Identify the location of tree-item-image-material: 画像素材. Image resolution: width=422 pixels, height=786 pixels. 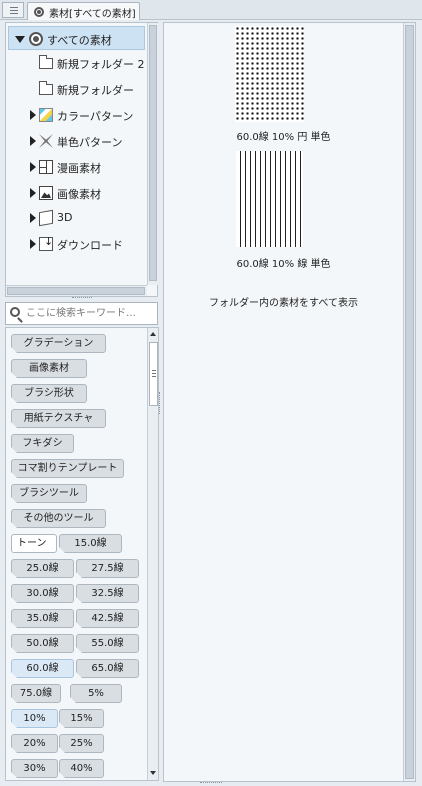
(76, 193).